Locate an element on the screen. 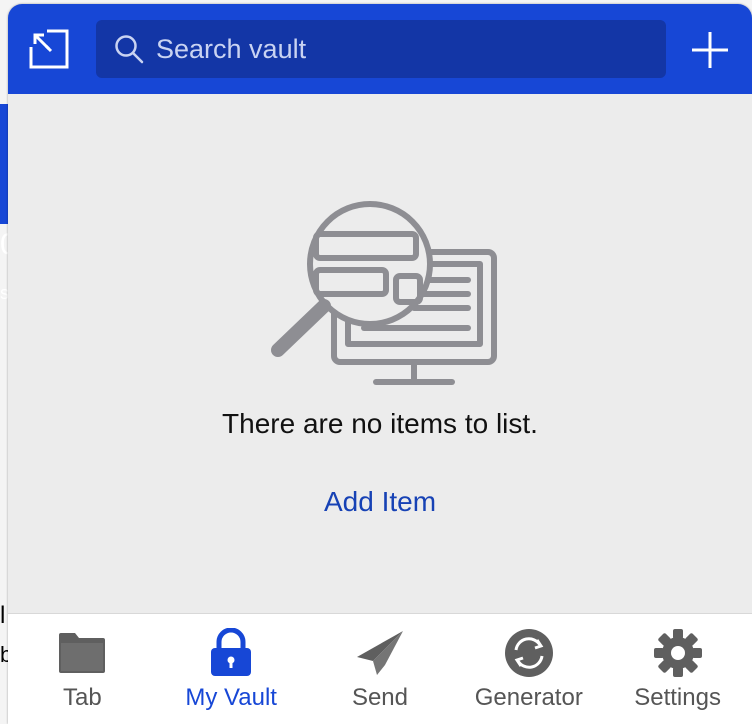  gear-icon is located at coordinates (678, 653).